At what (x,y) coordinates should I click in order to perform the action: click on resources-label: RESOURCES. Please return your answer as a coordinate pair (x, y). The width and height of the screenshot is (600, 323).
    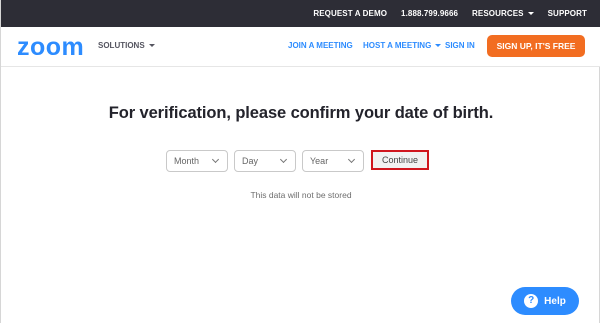
    Looking at the image, I should click on (498, 13).